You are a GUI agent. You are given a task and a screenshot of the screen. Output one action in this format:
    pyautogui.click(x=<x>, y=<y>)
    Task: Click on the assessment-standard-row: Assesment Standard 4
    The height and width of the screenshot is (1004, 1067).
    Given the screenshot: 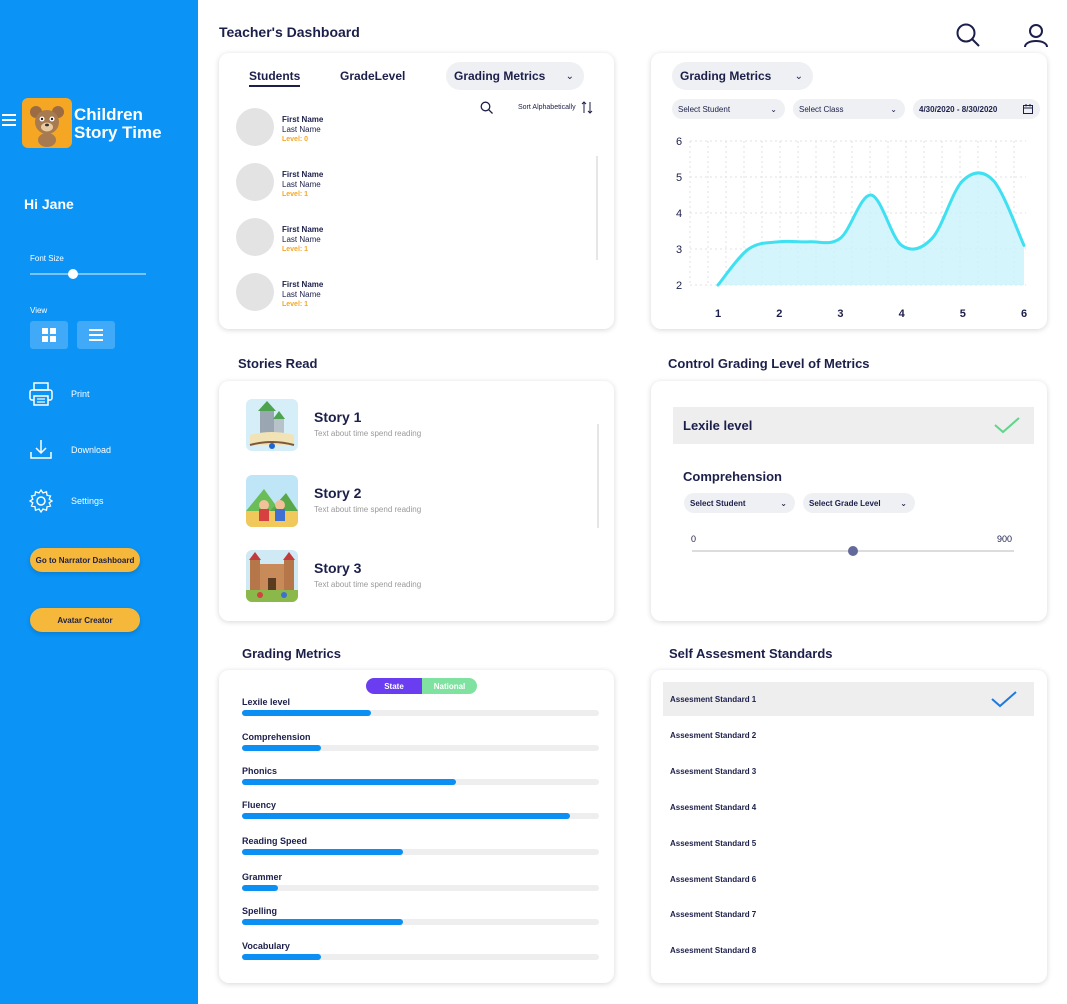 What is the action you would take?
    pyautogui.click(x=848, y=807)
    